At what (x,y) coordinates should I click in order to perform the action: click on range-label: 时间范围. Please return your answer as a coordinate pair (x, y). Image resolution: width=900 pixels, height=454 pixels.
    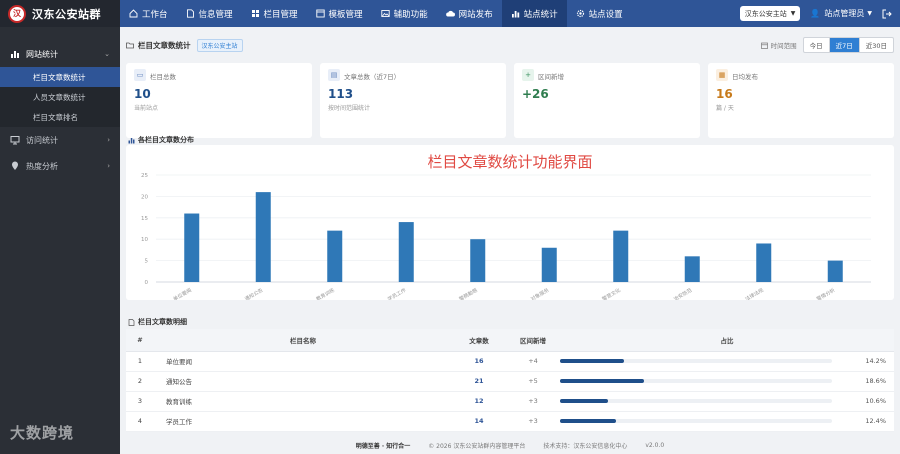
    Looking at the image, I should click on (783, 46).